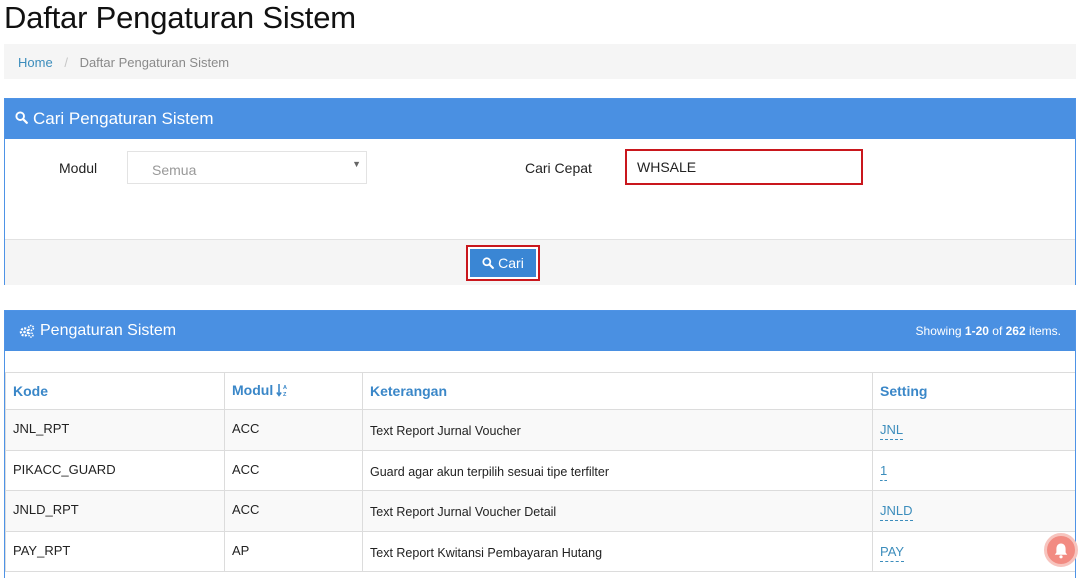  What do you see at coordinates (285, 388) in the screenshot?
I see `svg-text: A` at bounding box center [285, 388].